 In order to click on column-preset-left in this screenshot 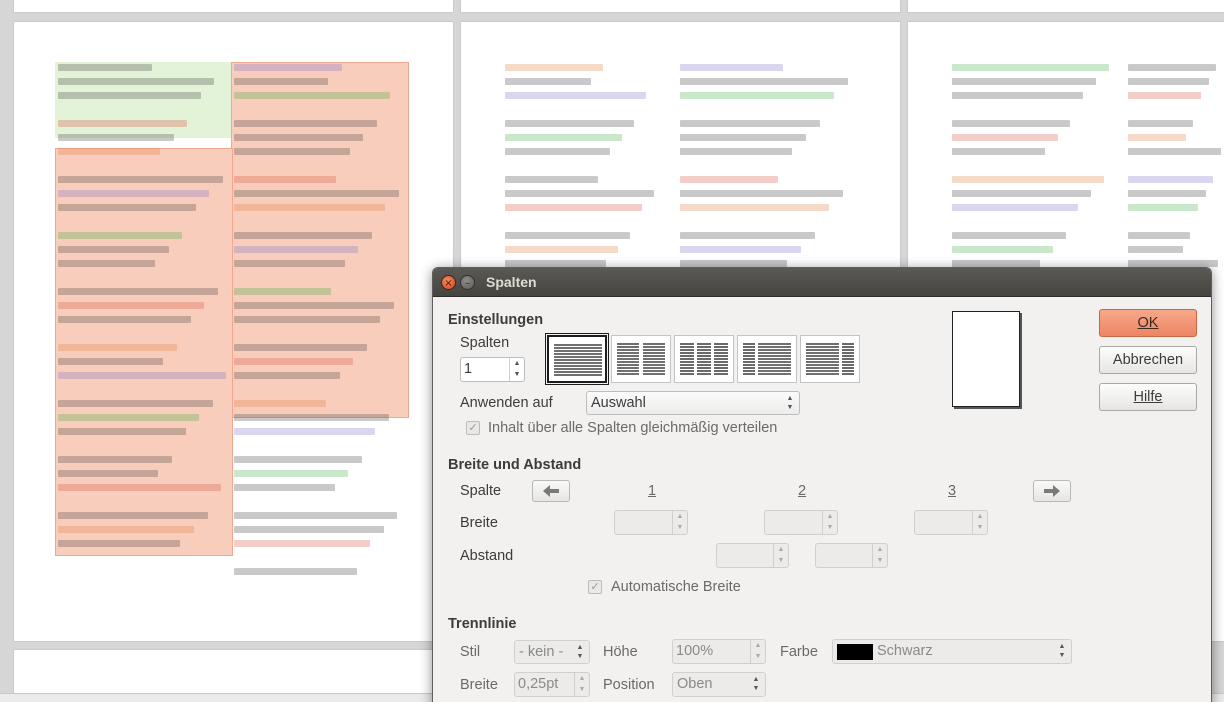, I will do `click(767, 359)`.